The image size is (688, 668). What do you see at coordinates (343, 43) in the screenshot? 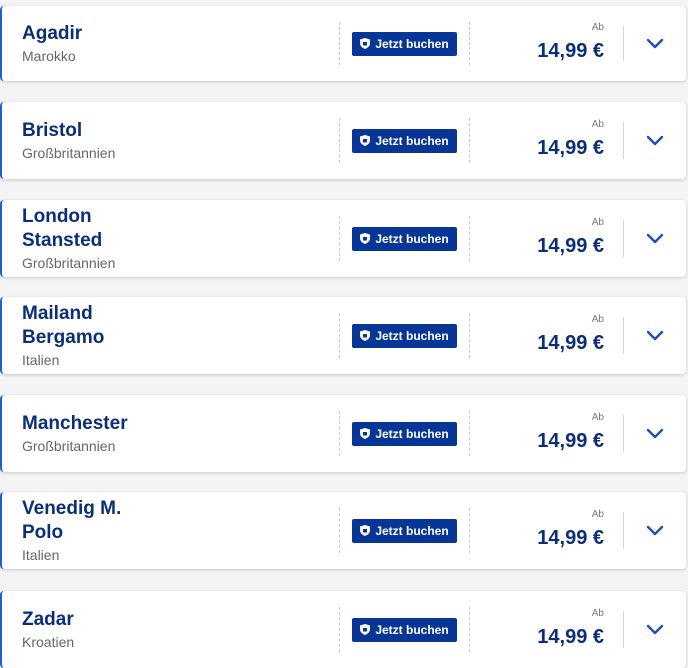
I see `destination-card: Agadir Marokko Jetzt buchen Ab 14,99 €` at bounding box center [343, 43].